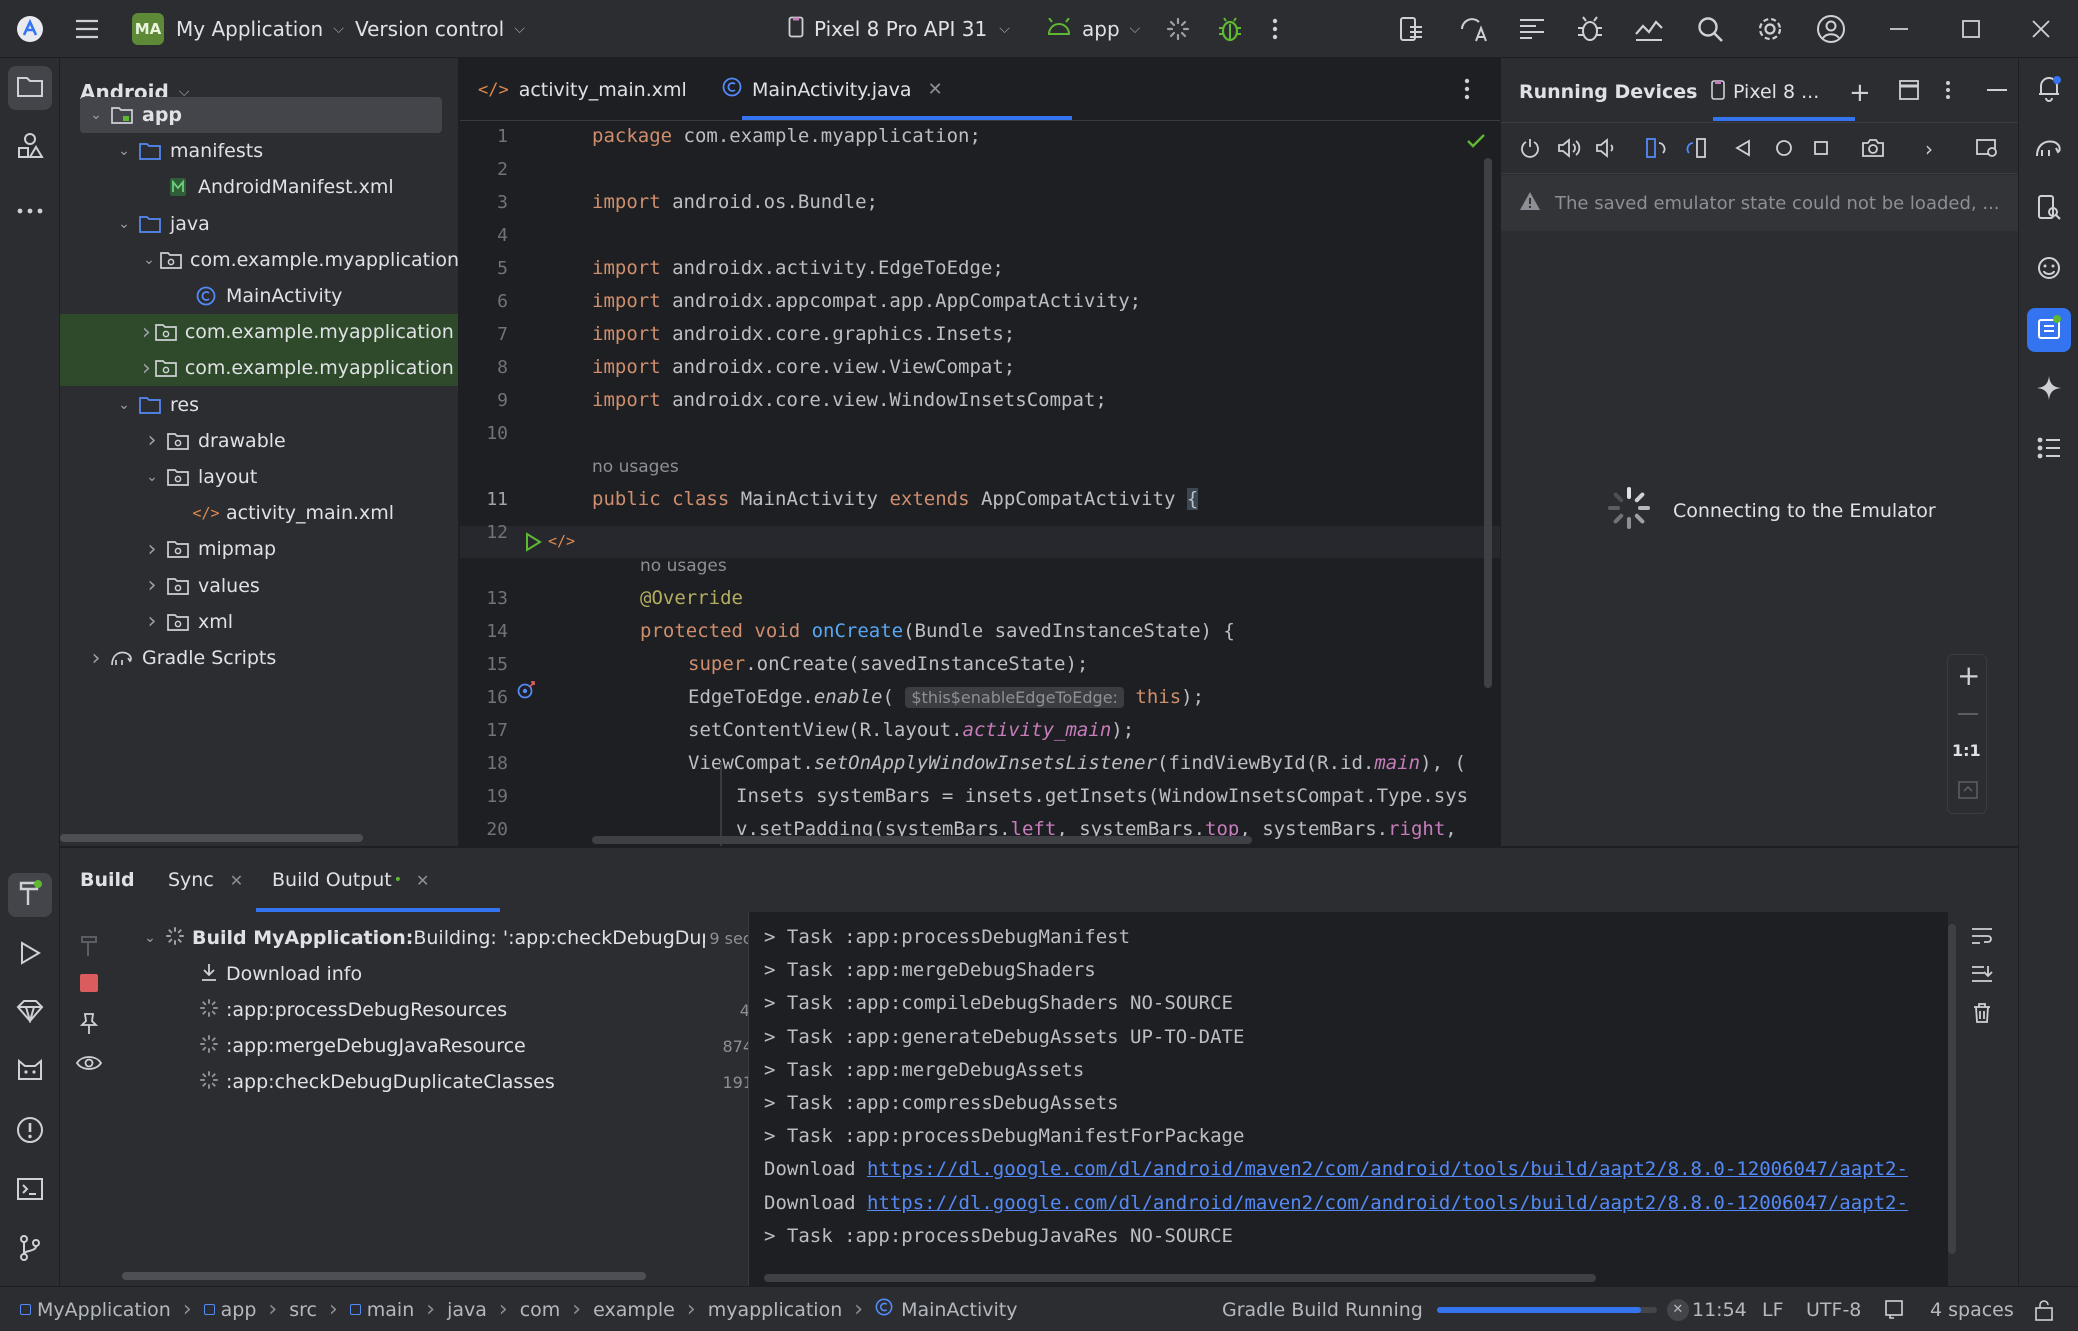 The width and height of the screenshot is (2078, 1331). Describe the element at coordinates (1473, 29) in the screenshot. I see `translate-icon` at that location.